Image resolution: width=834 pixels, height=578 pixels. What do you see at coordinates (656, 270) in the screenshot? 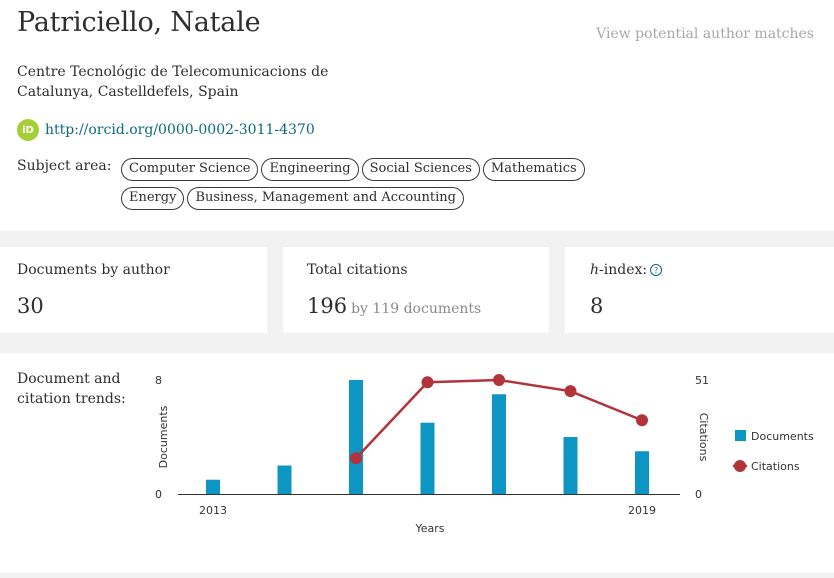
I see `info-icon: ?` at bounding box center [656, 270].